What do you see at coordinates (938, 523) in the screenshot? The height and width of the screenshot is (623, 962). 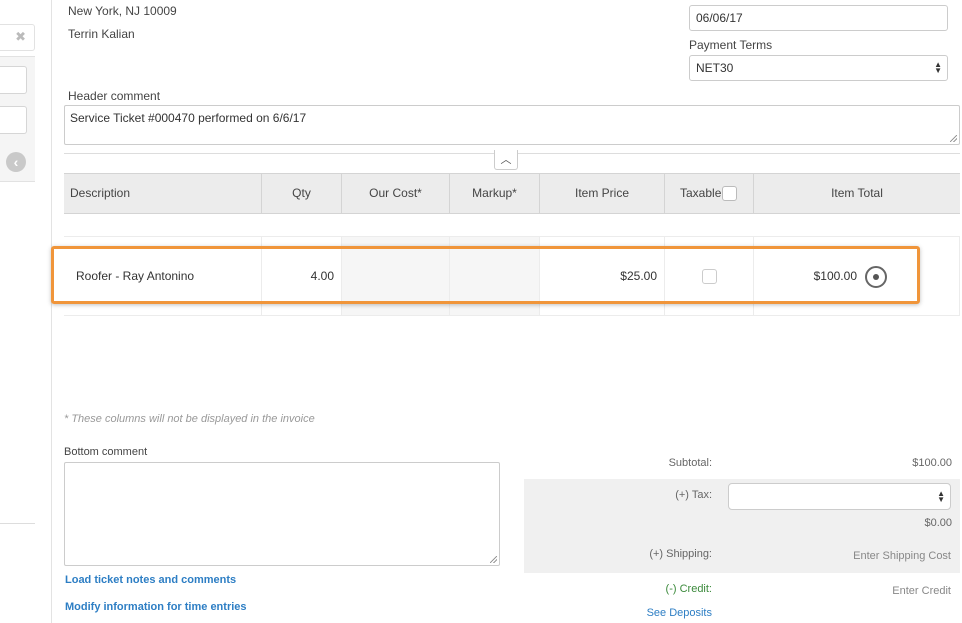 I see `tax-value: $0.00` at bounding box center [938, 523].